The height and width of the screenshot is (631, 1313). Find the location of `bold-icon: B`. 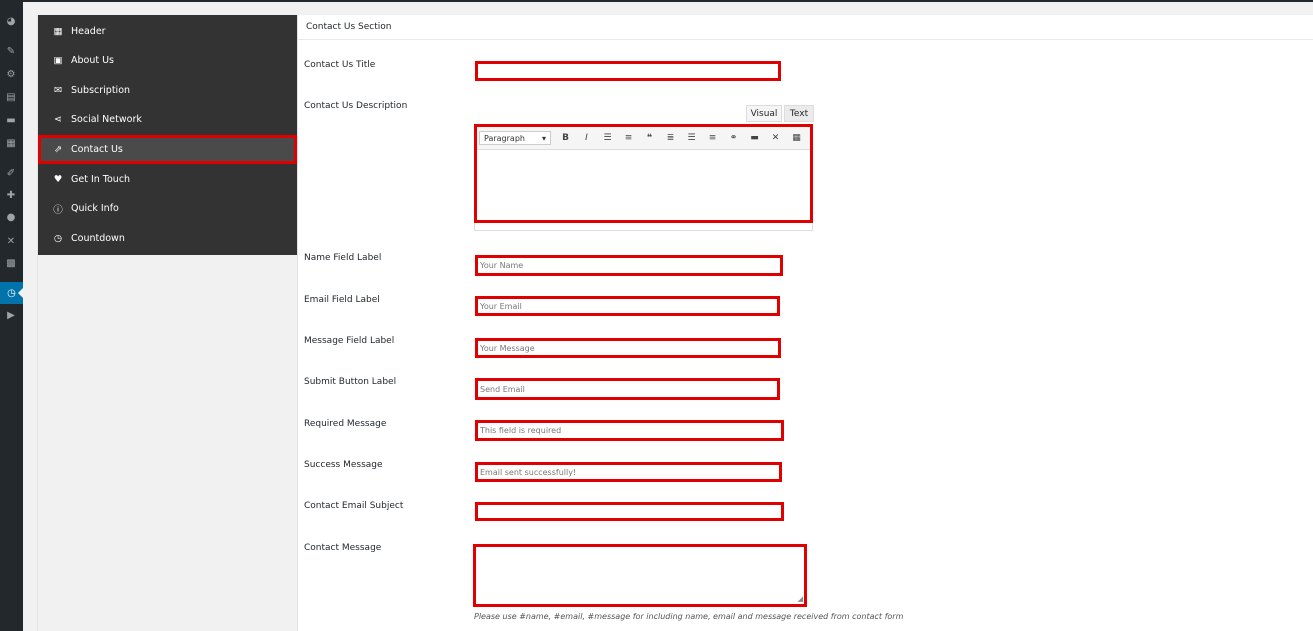

bold-icon: B is located at coordinates (565, 138).